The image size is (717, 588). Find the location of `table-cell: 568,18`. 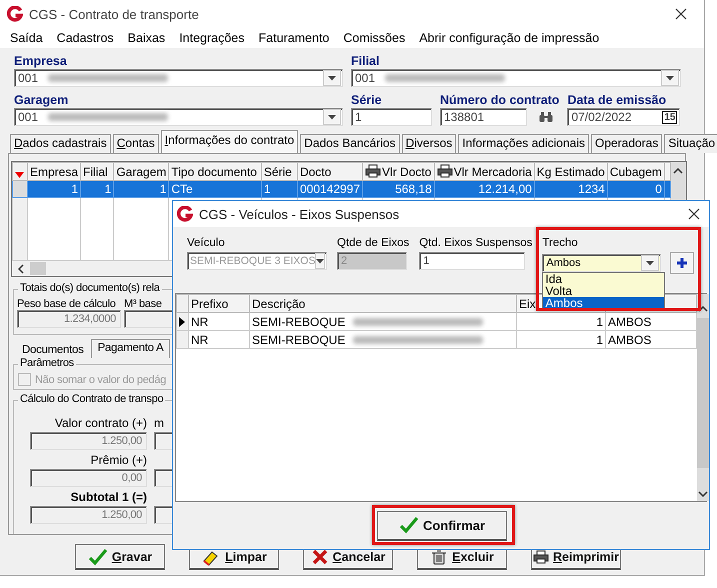

table-cell: 568,18 is located at coordinates (413, 189).